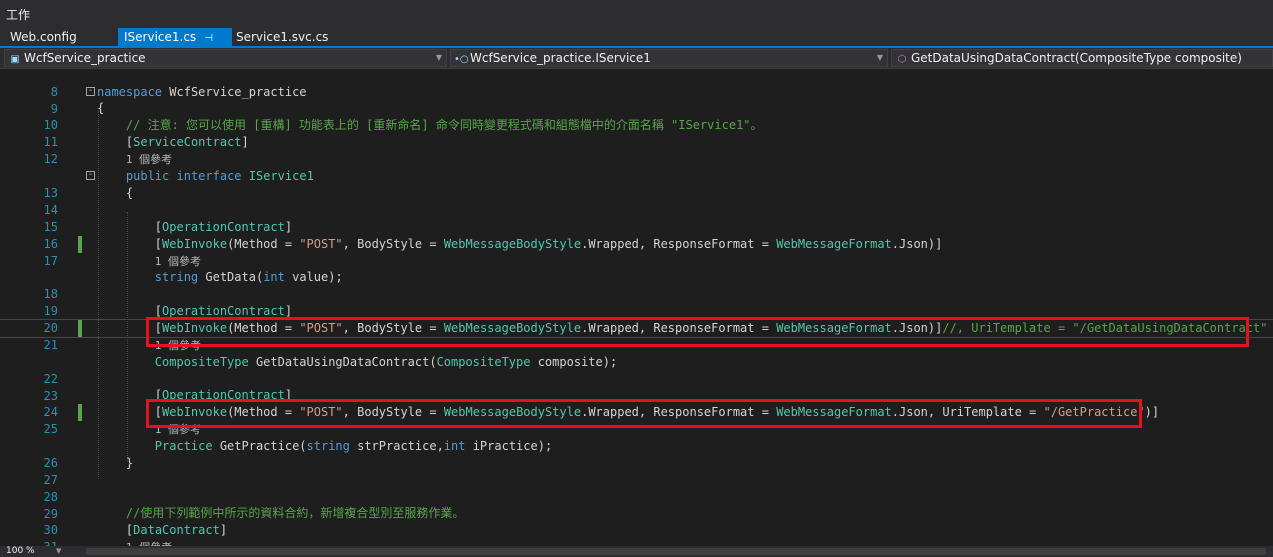  Describe the element at coordinates (636, 471) in the screenshot. I see `code-line-27: 27 }` at that location.